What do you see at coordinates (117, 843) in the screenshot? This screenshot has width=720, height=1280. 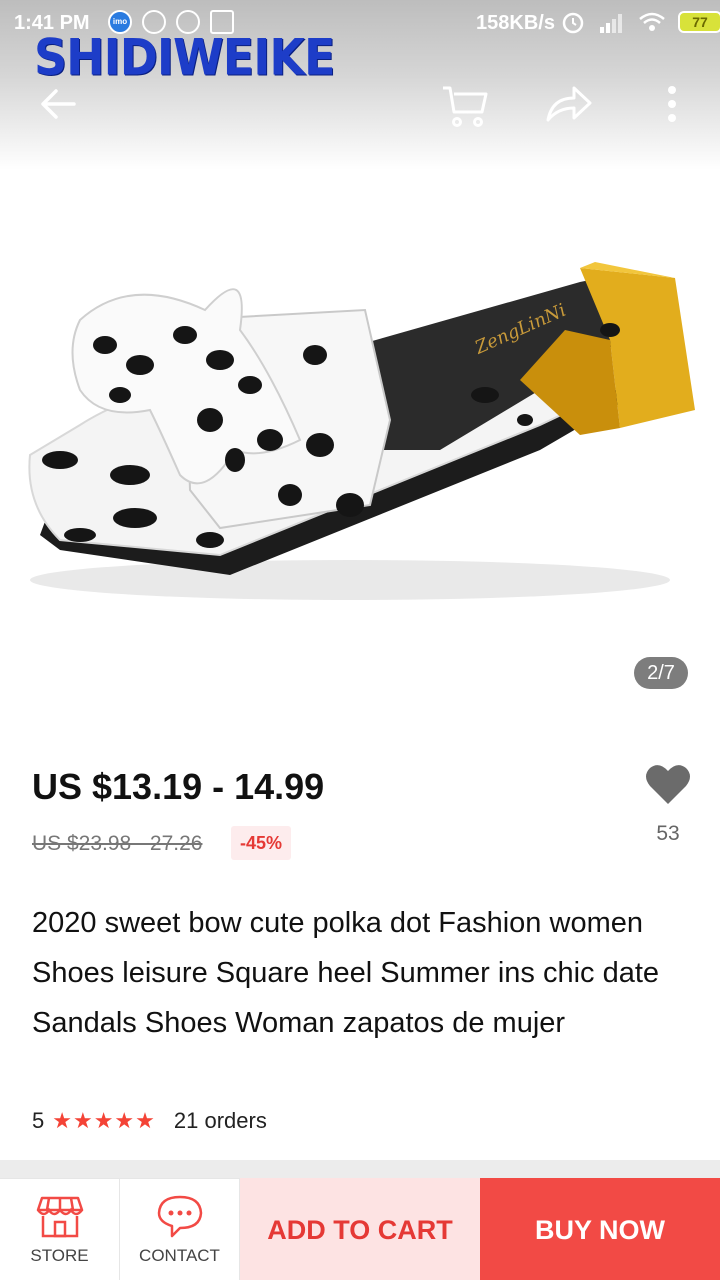 I see `original-price: US $23.98 - 27.26` at bounding box center [117, 843].